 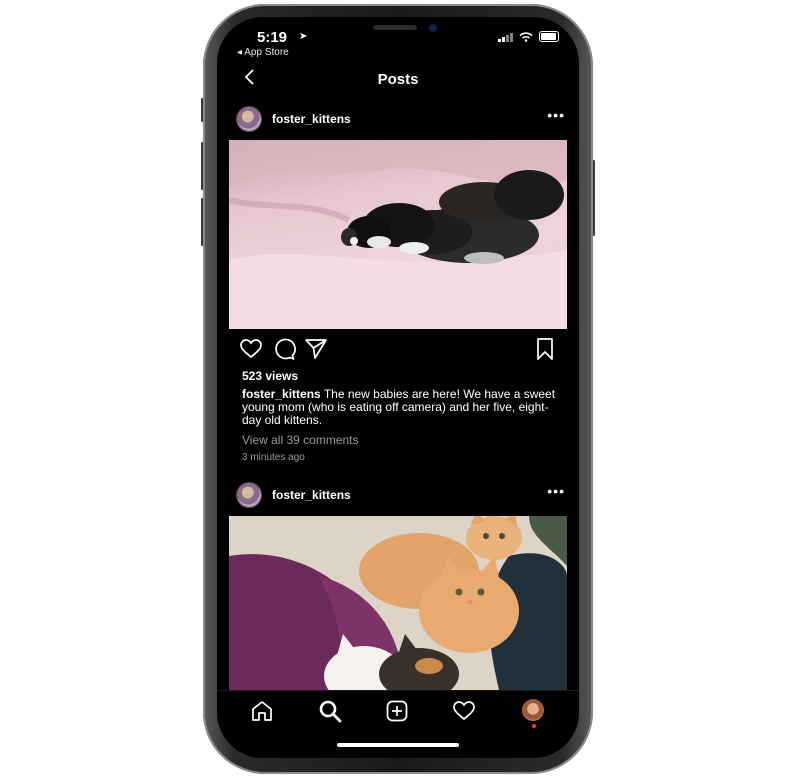 I want to click on kittens-on-blanket-image, so click(x=398, y=234).